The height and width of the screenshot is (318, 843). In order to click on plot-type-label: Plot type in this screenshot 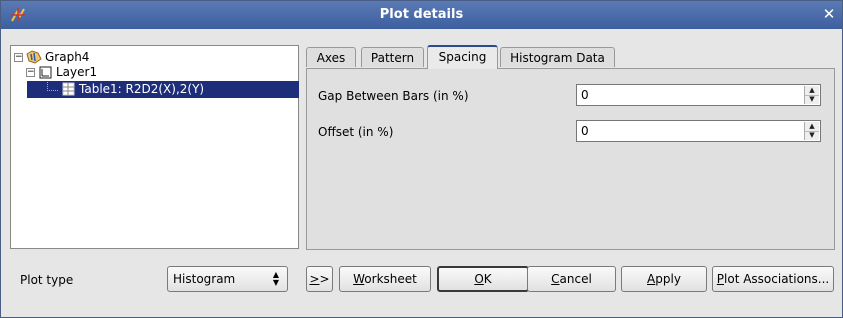, I will do `click(47, 280)`.